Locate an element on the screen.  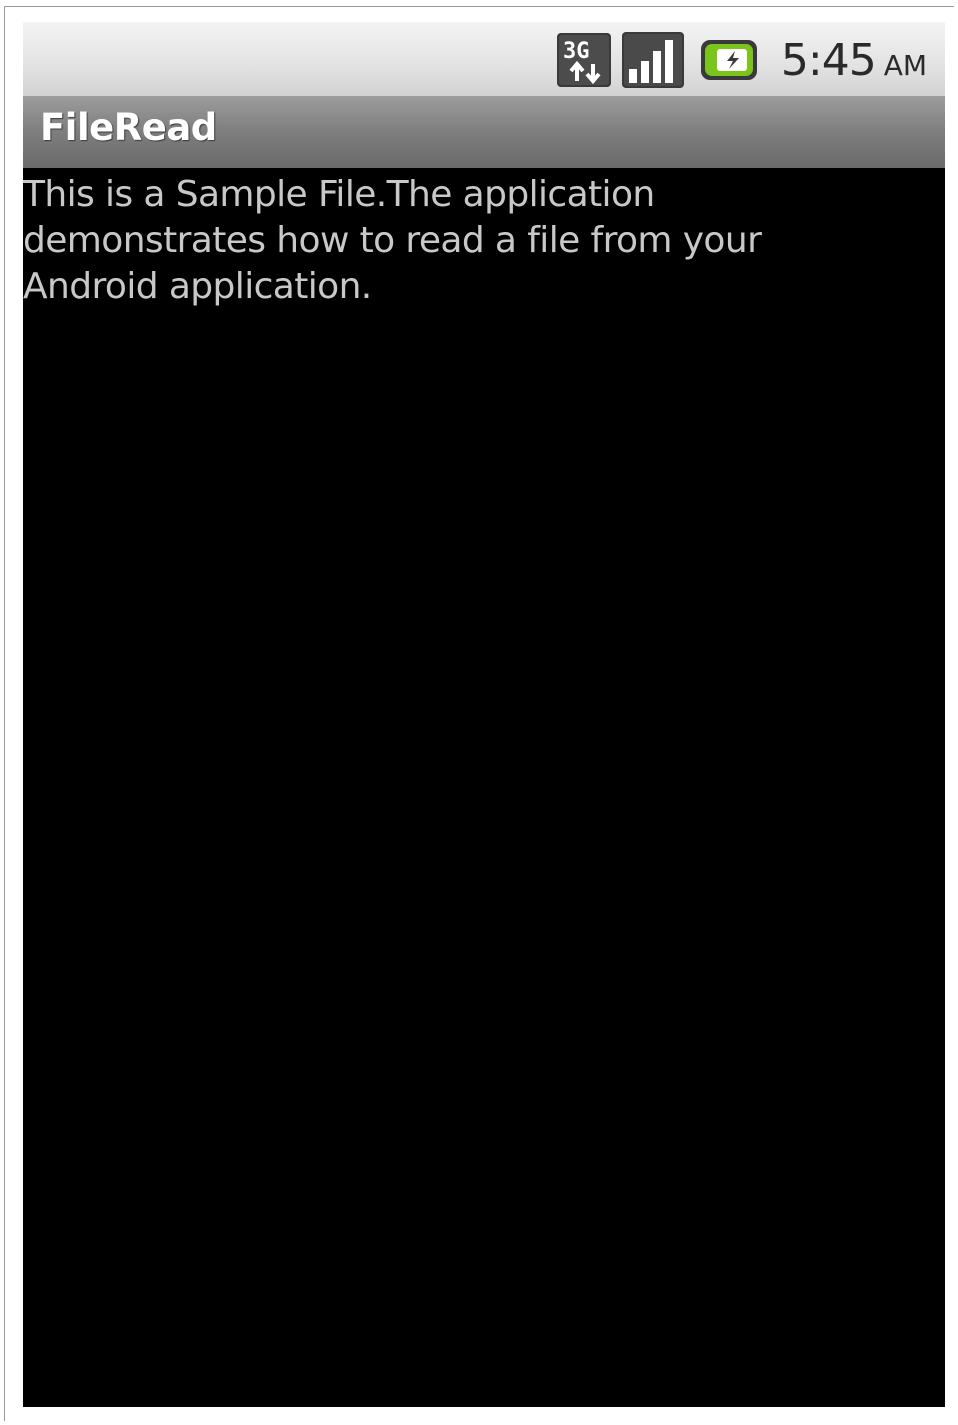
app-title-bar: FileRead is located at coordinates (484, 132).